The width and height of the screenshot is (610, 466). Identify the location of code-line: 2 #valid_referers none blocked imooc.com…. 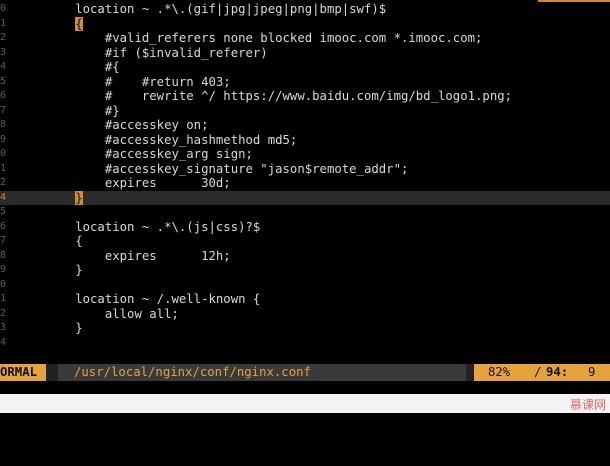
(305, 38).